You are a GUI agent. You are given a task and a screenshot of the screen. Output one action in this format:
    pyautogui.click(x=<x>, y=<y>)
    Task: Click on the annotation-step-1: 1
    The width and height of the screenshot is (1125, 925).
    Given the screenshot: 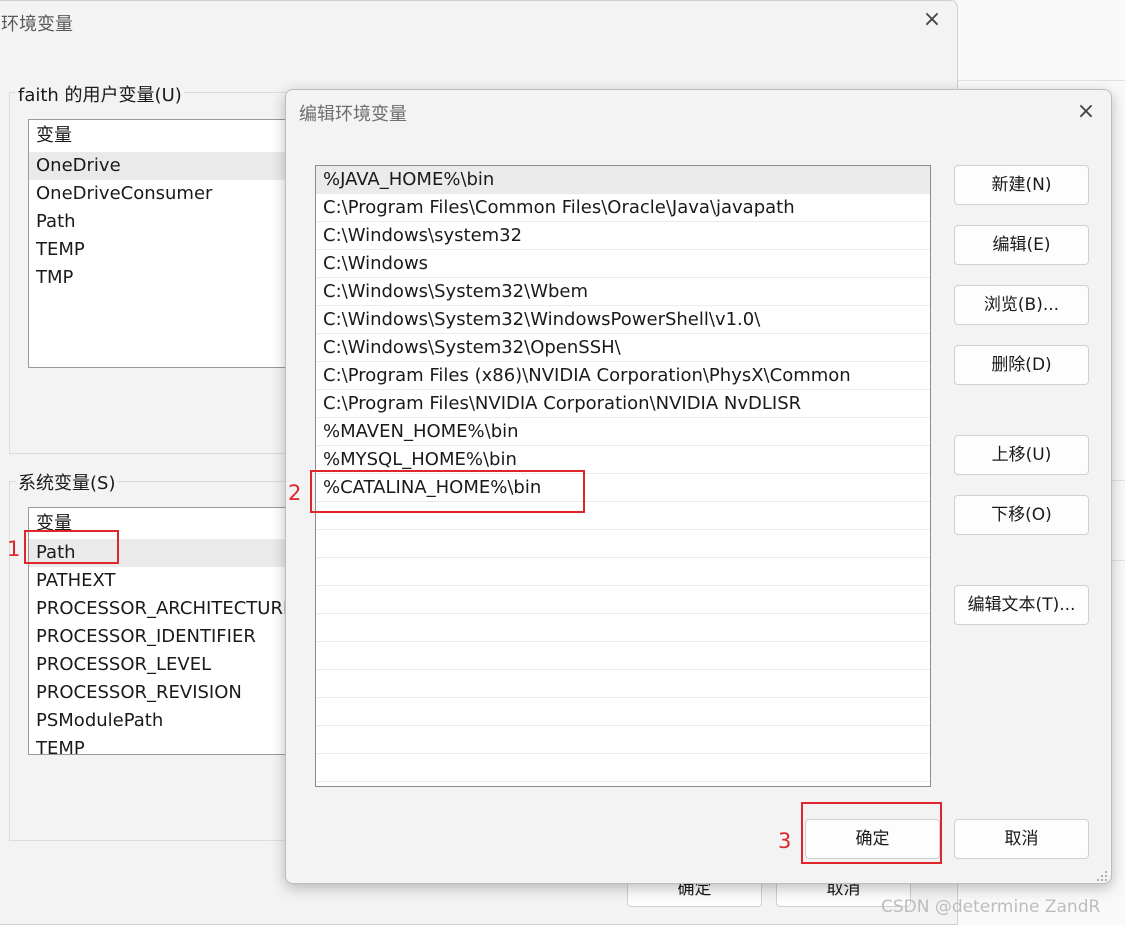 What is the action you would take?
    pyautogui.click(x=14, y=549)
    